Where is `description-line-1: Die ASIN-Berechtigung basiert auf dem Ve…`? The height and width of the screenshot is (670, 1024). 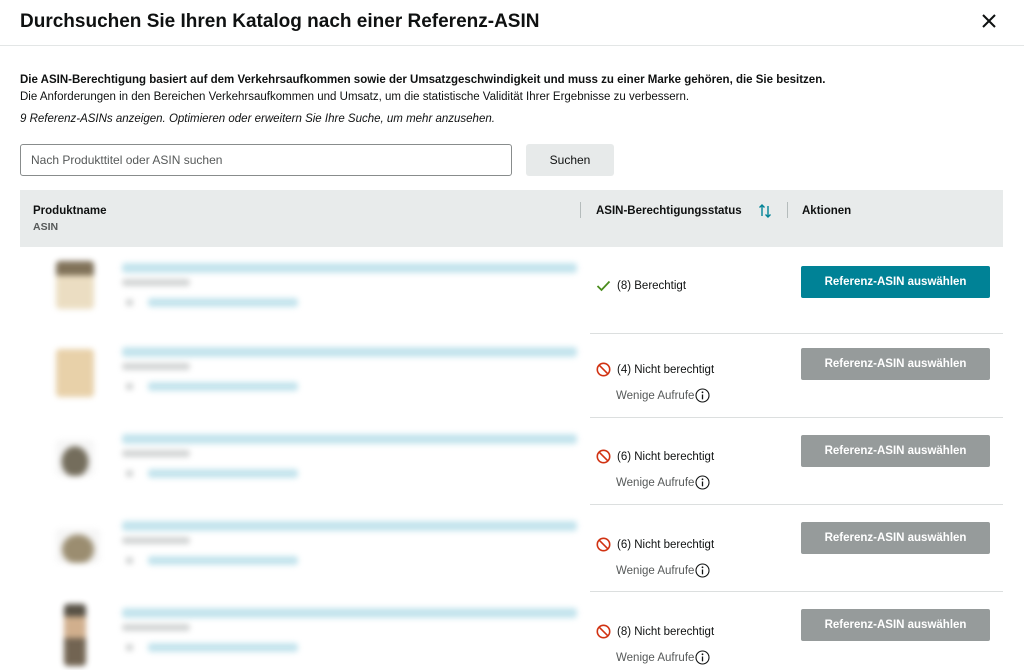
description-line-1: Die ASIN-Berechtigung basiert auf dem Ve… is located at coordinates (423, 80).